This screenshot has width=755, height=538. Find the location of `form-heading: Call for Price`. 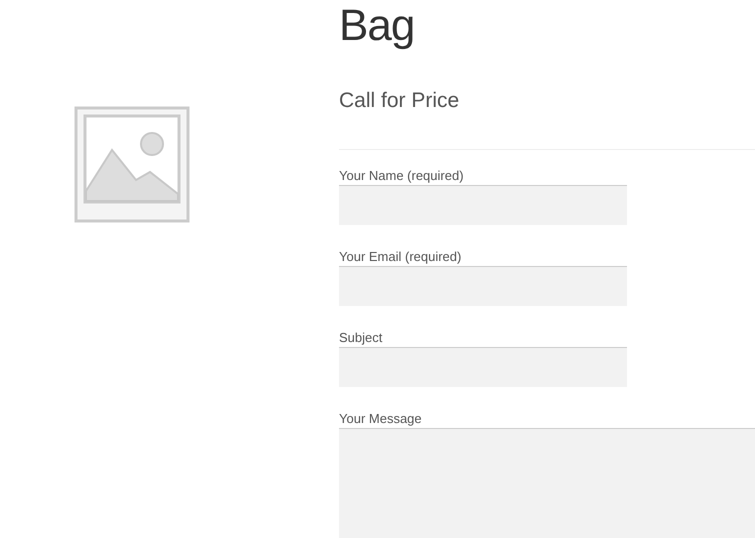

form-heading: Call for Price is located at coordinates (399, 101).